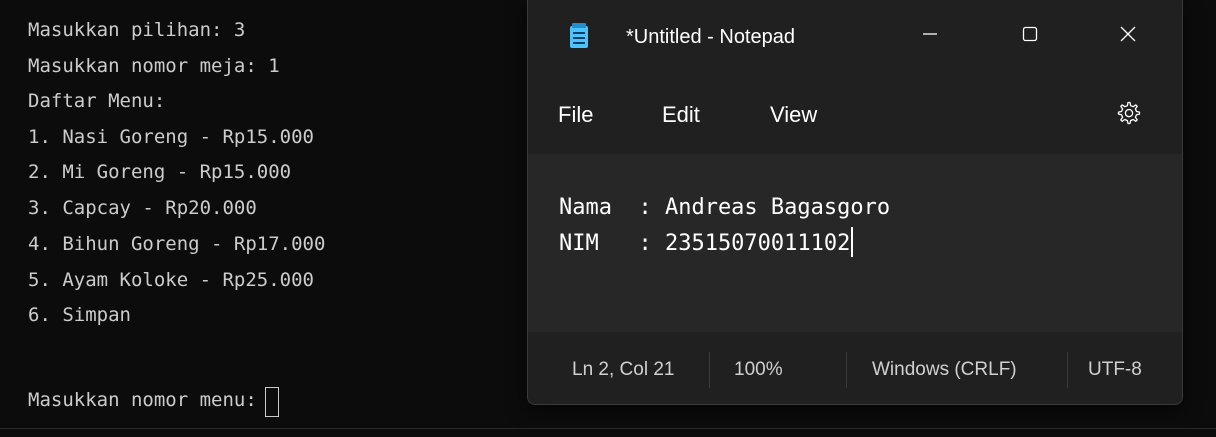  Describe the element at coordinates (142, 400) in the screenshot. I see `terminal-prompt: Masukkan nomor menu:` at that location.